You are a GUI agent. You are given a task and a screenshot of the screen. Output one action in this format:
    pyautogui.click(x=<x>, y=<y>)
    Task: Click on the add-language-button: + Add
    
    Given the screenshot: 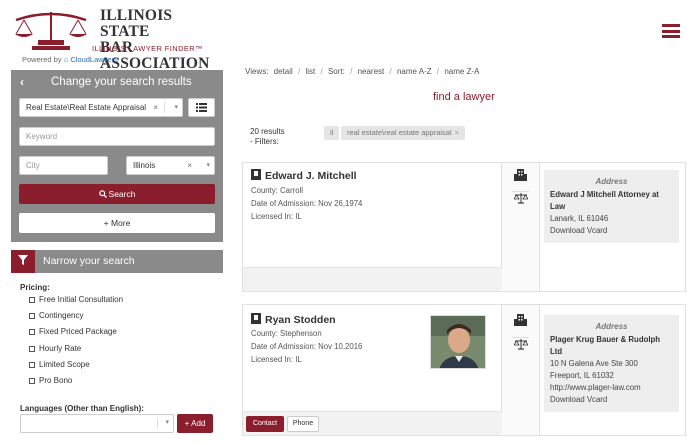 What is the action you would take?
    pyautogui.click(x=195, y=423)
    